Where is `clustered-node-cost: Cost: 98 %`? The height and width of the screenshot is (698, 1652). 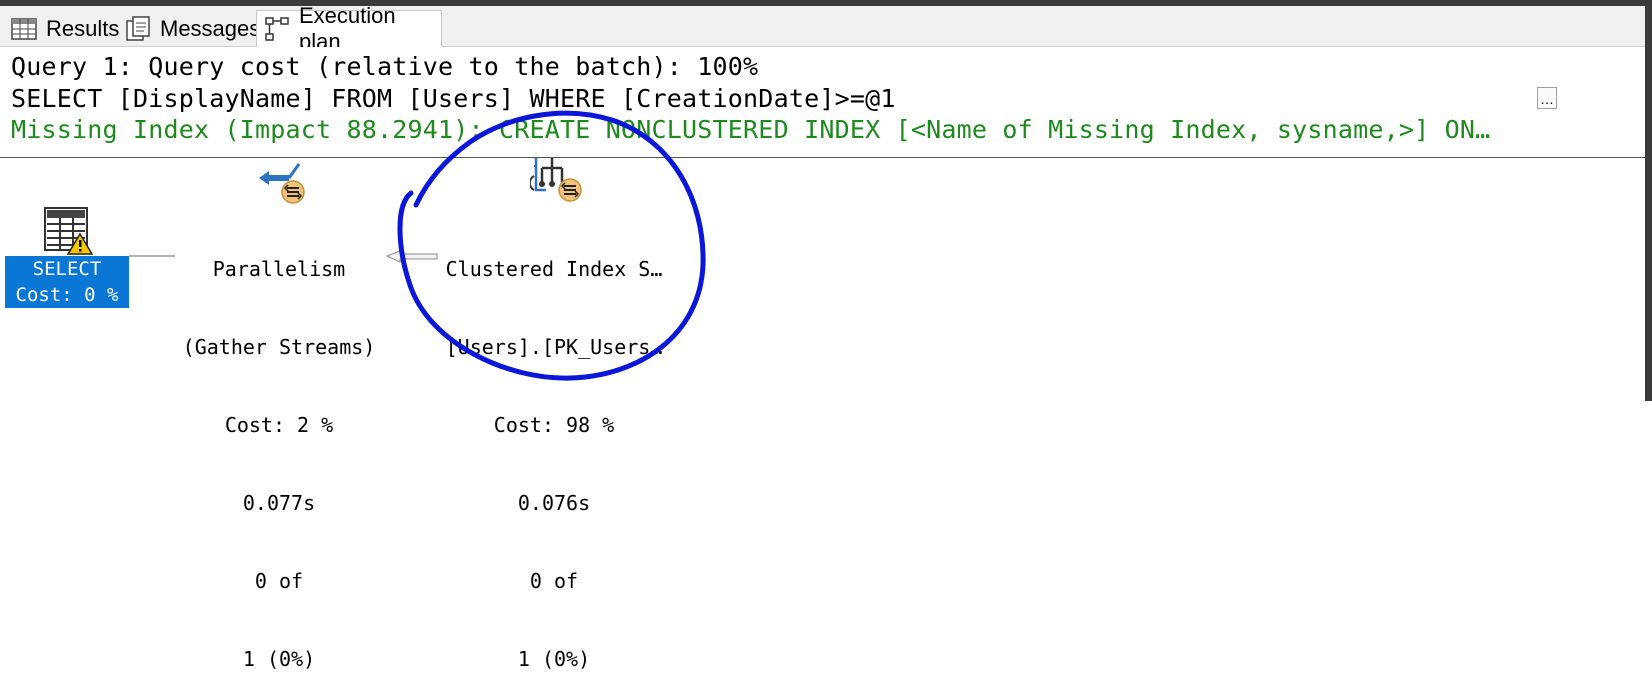
clustered-node-cost: Cost: 98 % is located at coordinates (554, 425).